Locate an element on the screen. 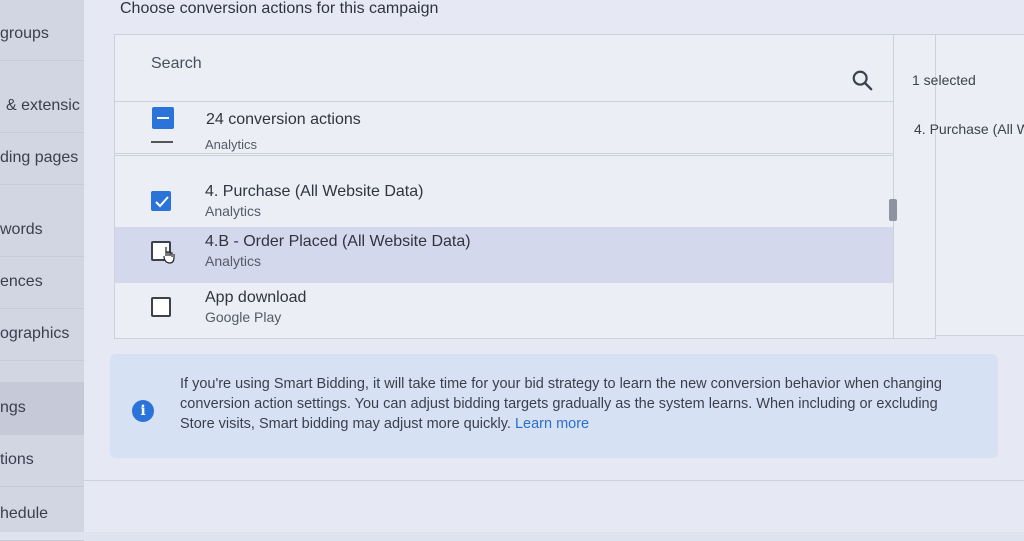 The image size is (1024, 541). sidebar-item-label: & extensic is located at coordinates (43, 105).